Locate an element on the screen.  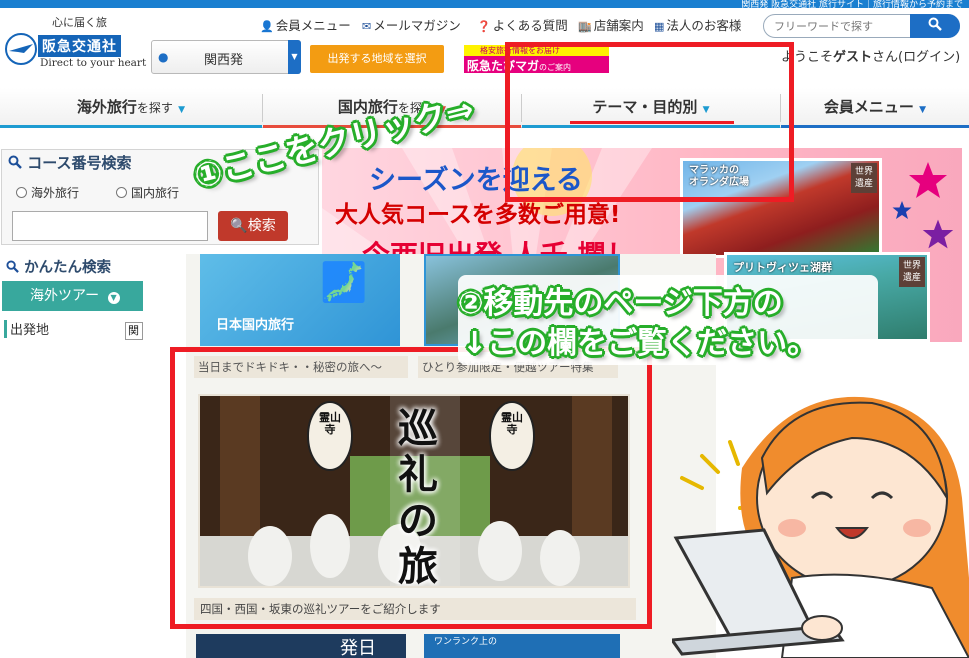
annotation-step2-line2: ↓この欄をご覧ください。 is located at coordinates (640, 343).